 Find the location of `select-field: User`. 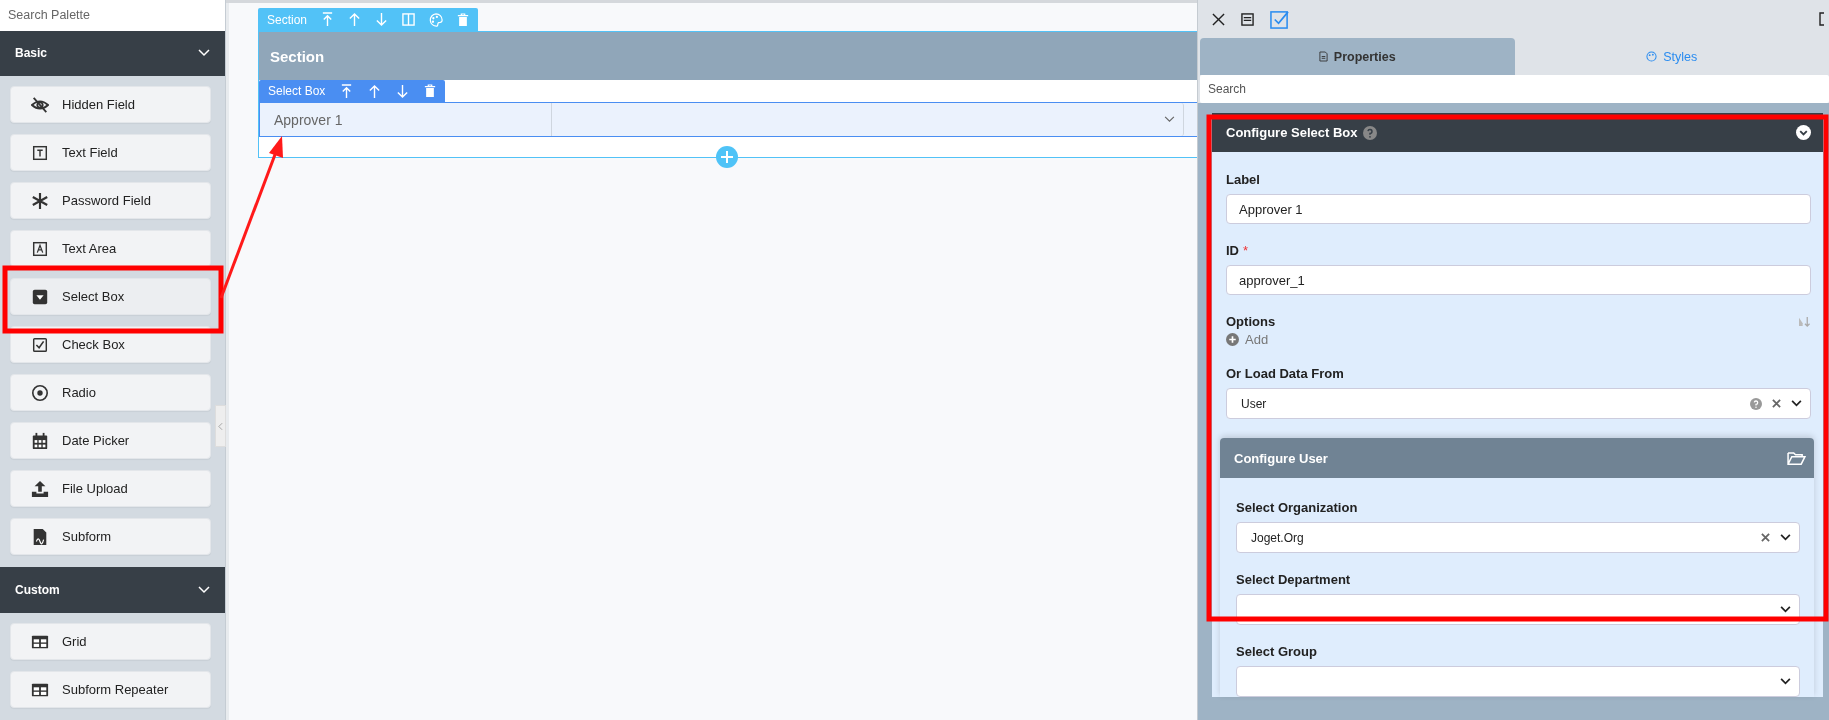

select-field: User is located at coordinates (1518, 403).